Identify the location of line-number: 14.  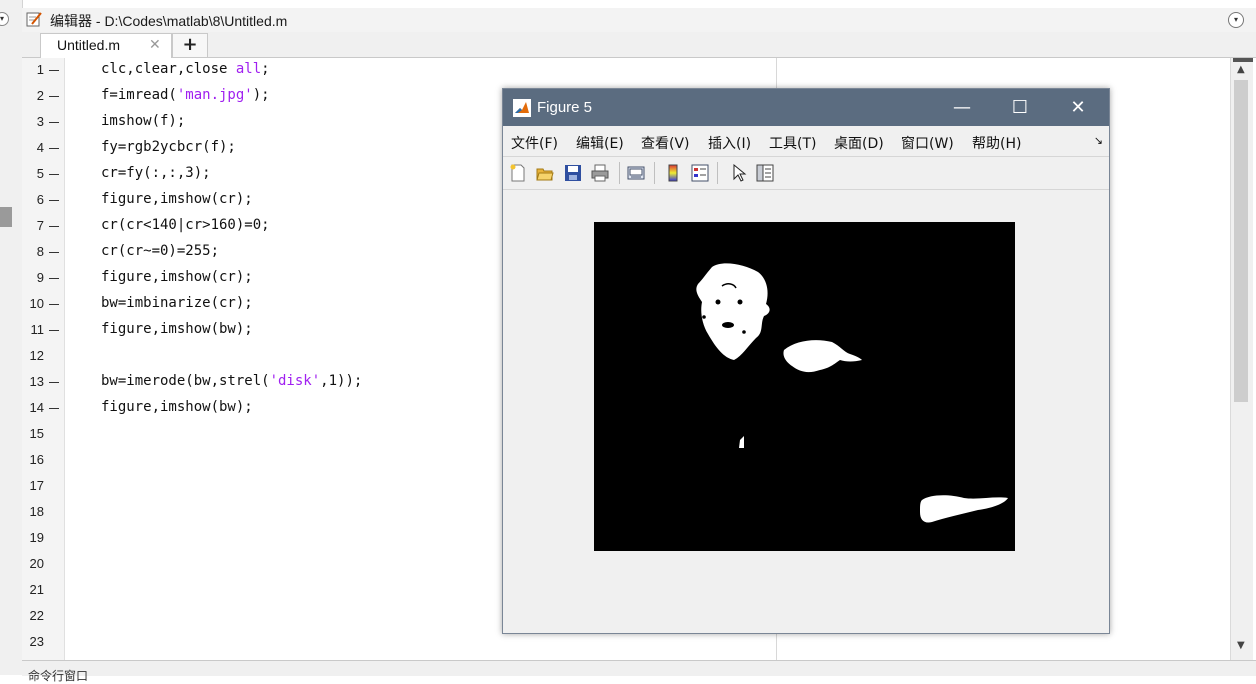
(36, 407).